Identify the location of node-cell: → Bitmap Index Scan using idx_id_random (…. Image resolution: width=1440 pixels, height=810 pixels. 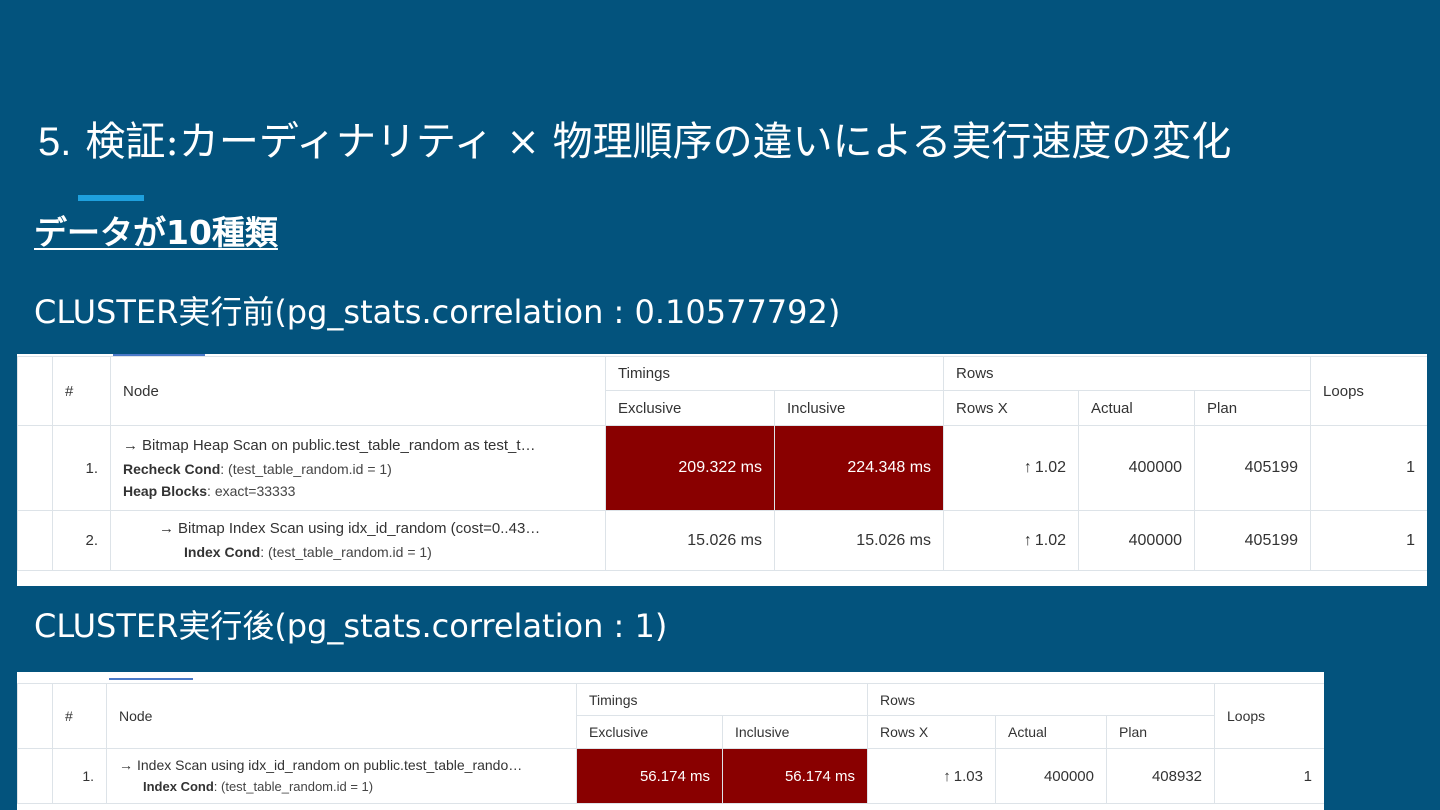
(358, 540).